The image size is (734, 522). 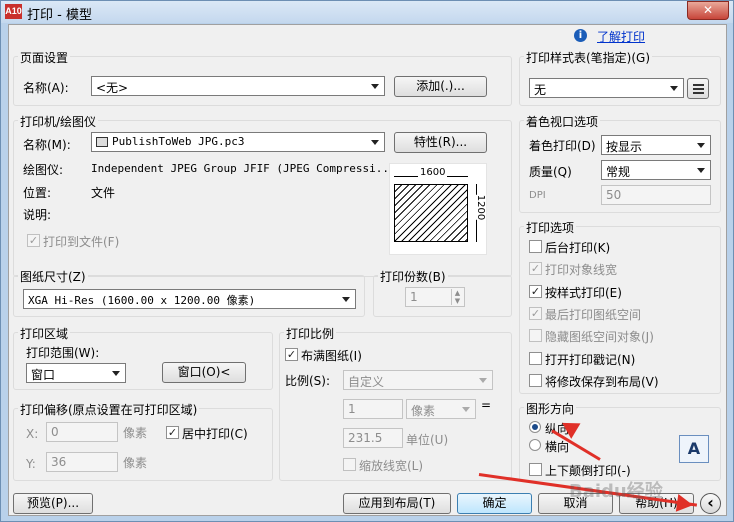 What do you see at coordinates (308, 381) in the screenshot?
I see `scale-label: 比例(S):` at bounding box center [308, 381].